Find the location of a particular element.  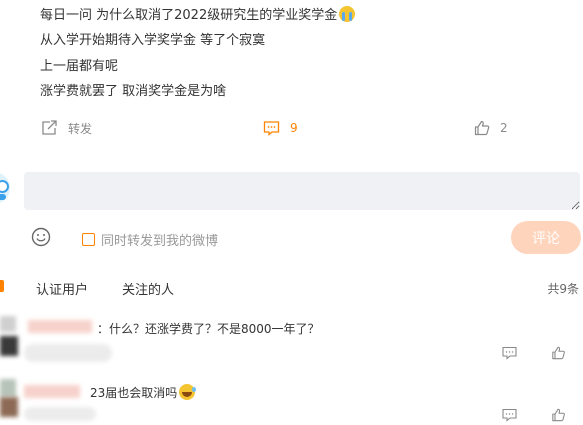

comment-icon is located at coordinates (271, 128).